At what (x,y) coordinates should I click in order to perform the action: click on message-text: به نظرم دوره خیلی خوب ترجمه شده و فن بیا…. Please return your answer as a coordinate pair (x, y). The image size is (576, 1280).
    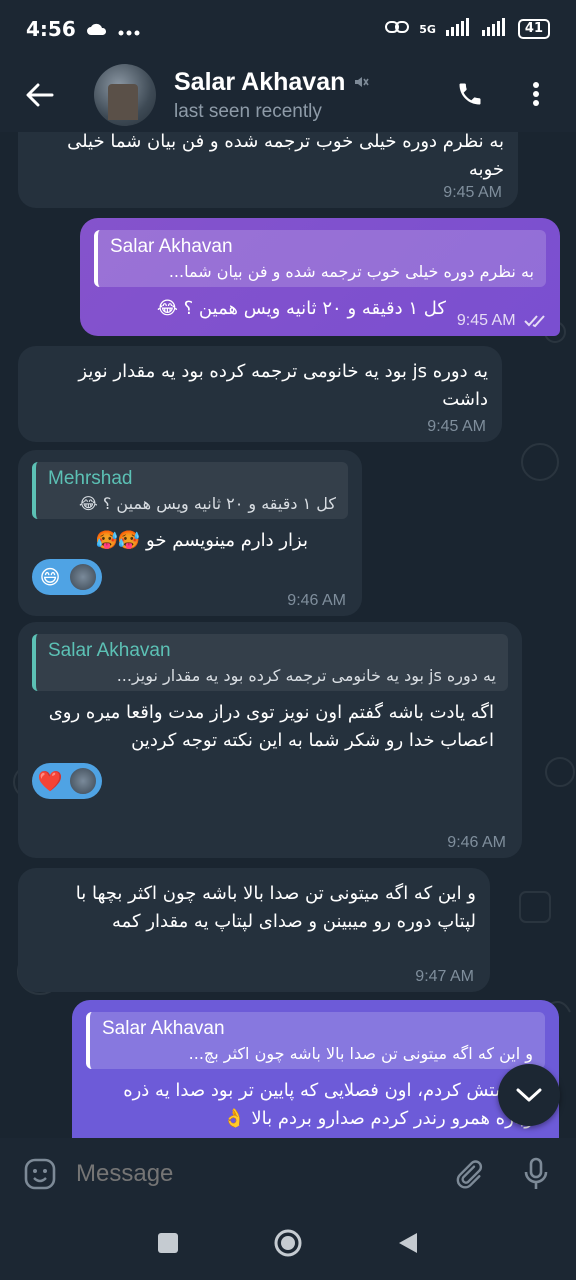
    Looking at the image, I should click on (285, 156).